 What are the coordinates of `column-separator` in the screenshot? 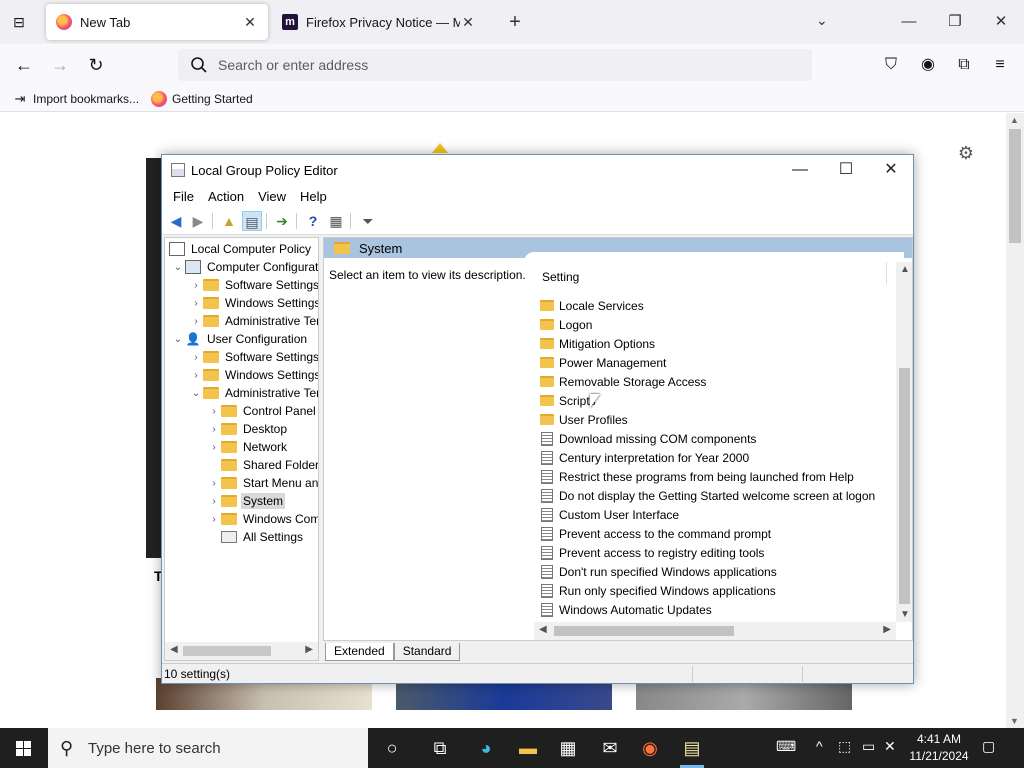 It's located at (886, 273).